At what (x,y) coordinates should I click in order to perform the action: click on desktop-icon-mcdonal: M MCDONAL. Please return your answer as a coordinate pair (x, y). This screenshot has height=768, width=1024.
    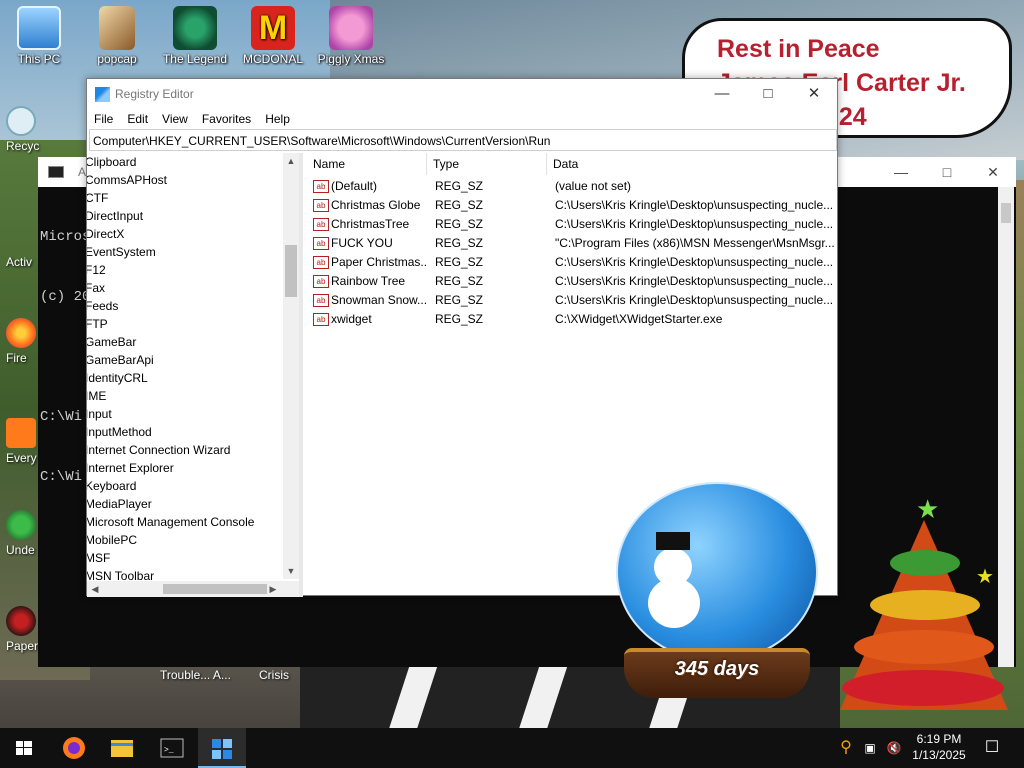
    Looking at the image, I should click on (273, 36).